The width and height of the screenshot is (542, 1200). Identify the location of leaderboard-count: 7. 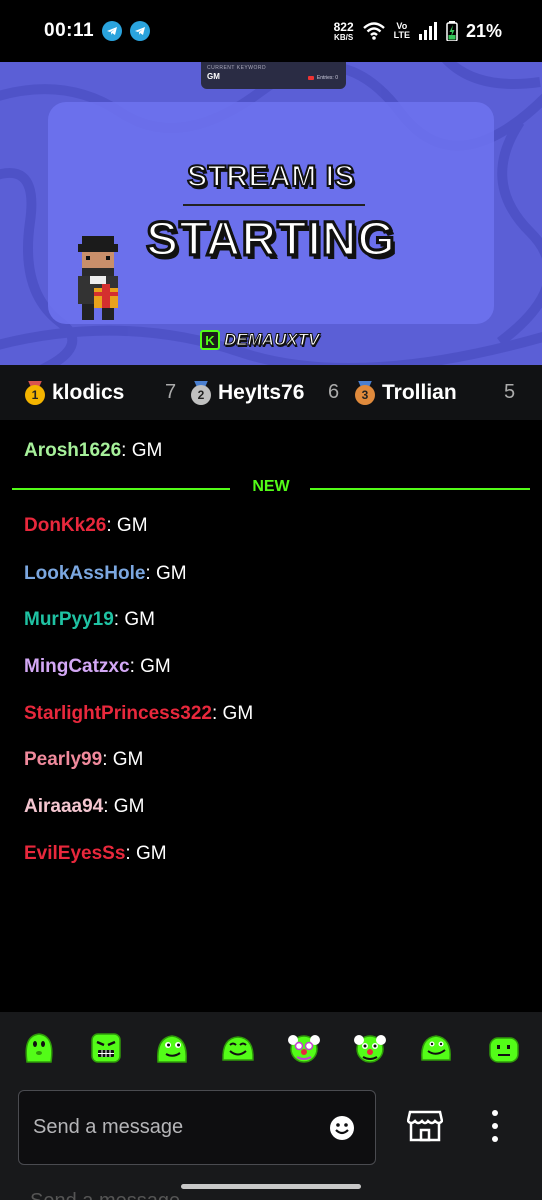
(171, 392).